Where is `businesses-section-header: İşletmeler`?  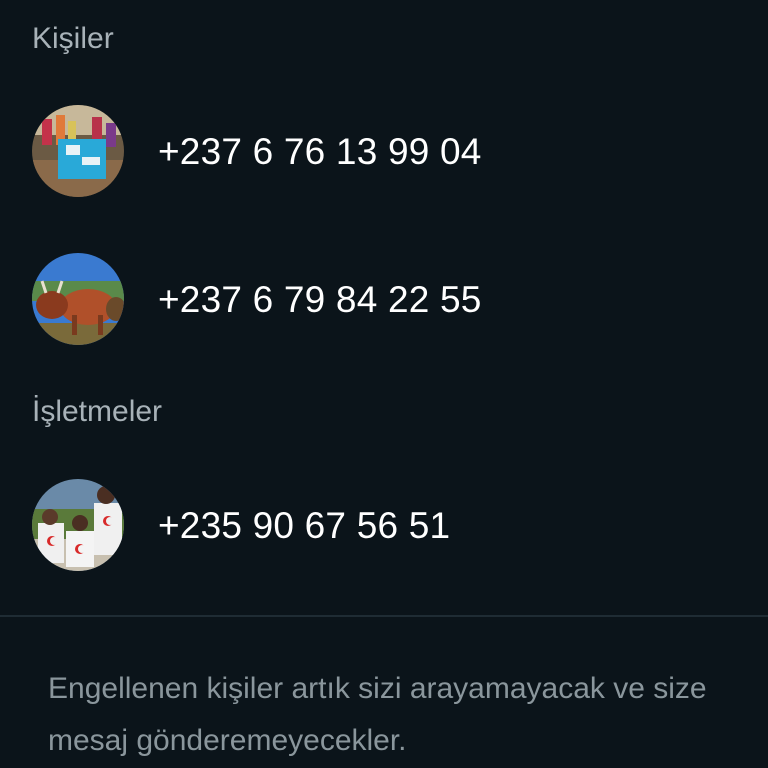
businesses-section-header: İşletmeler is located at coordinates (97, 411).